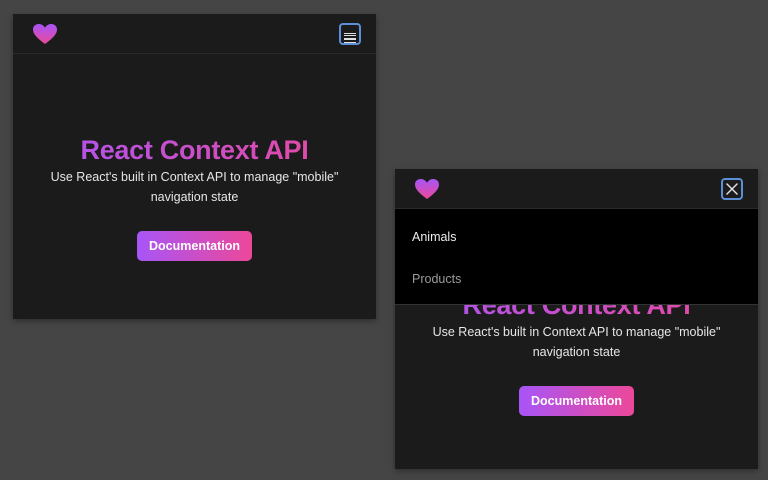 This screenshot has height=480, width=768. I want to click on hero-title: React Context API, so click(194, 150).